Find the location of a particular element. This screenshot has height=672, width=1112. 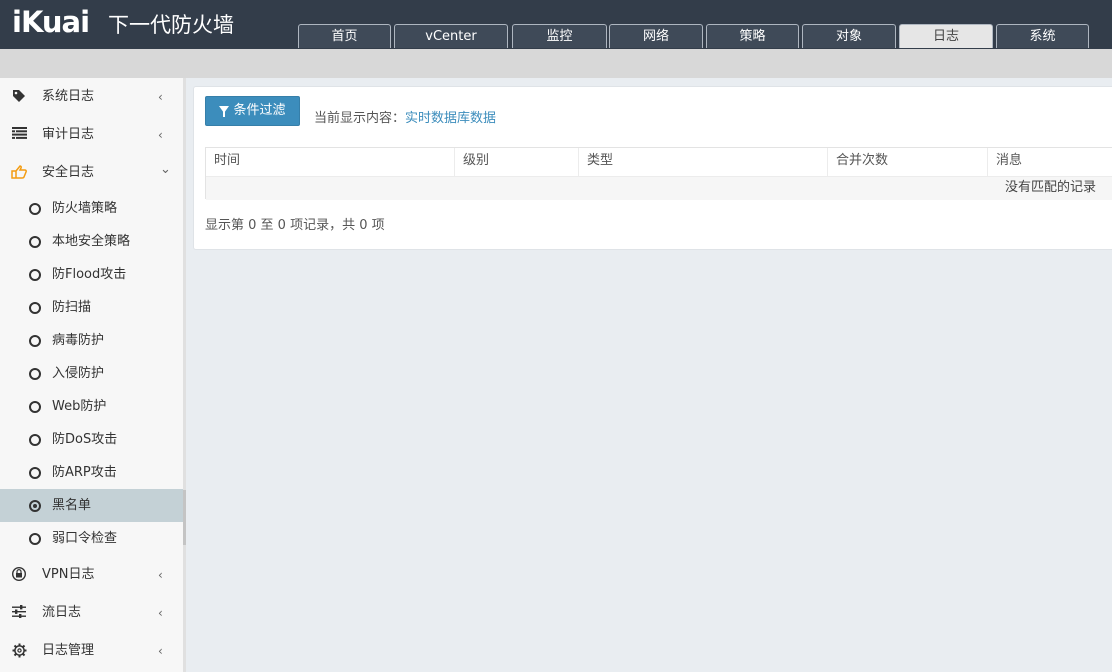

sidebar-group-label: 审计日志 is located at coordinates (68, 134).